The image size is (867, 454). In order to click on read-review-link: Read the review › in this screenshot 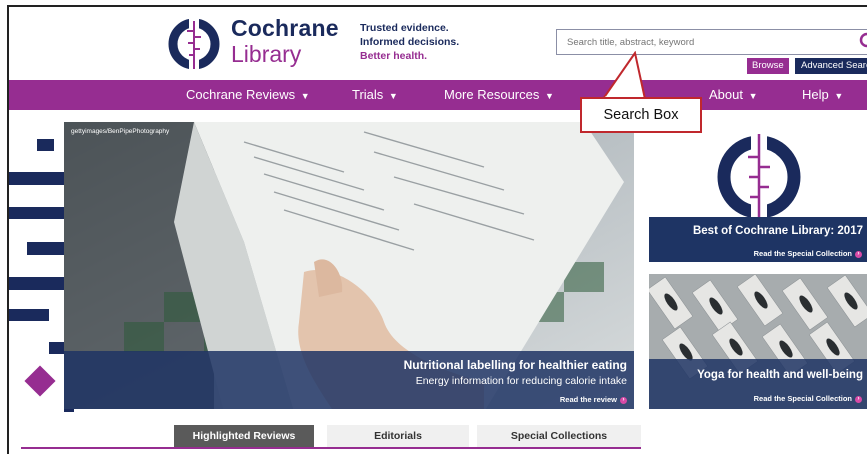, I will do `click(593, 399)`.